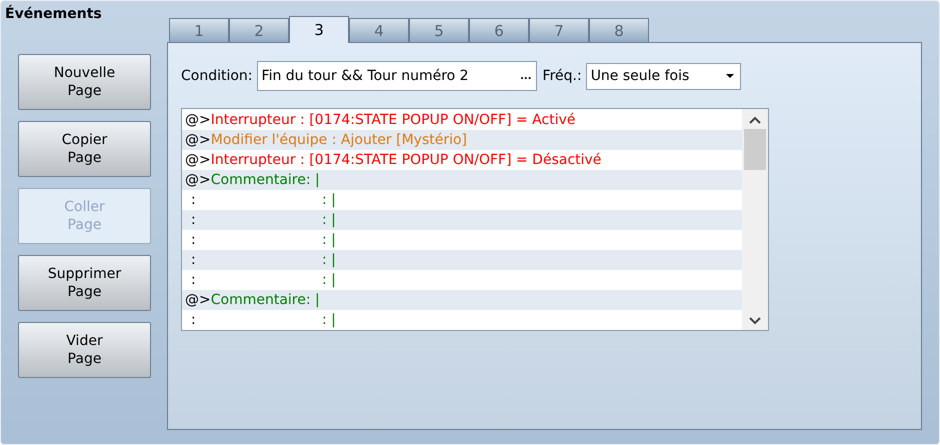 This screenshot has width=940, height=445. Describe the element at coordinates (755, 149) in the screenshot. I see `scroll-thumb` at that location.